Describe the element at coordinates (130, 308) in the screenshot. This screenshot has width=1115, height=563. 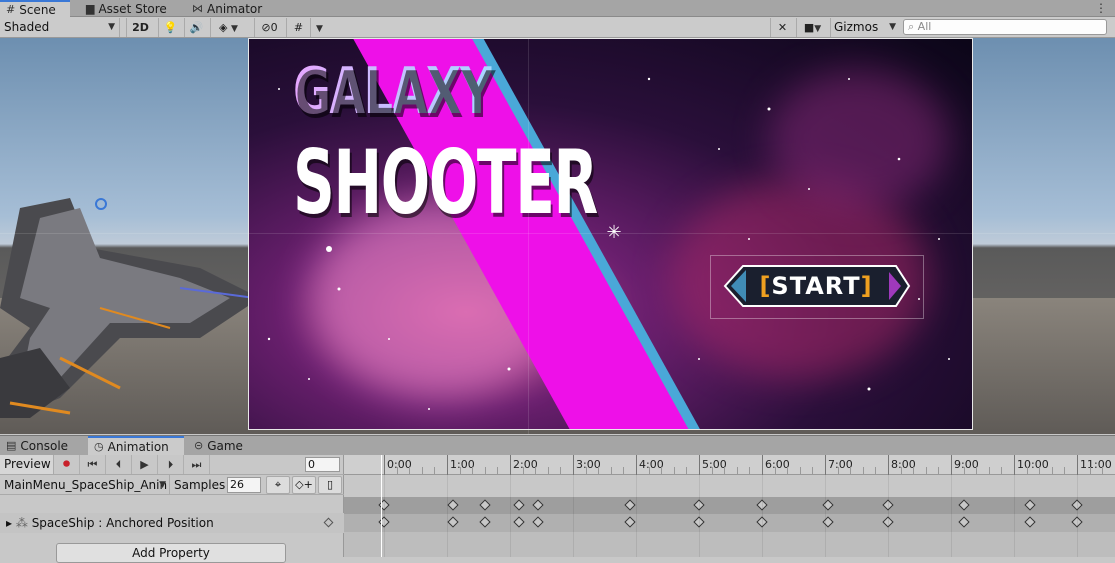
I see `spaceship-model` at that location.